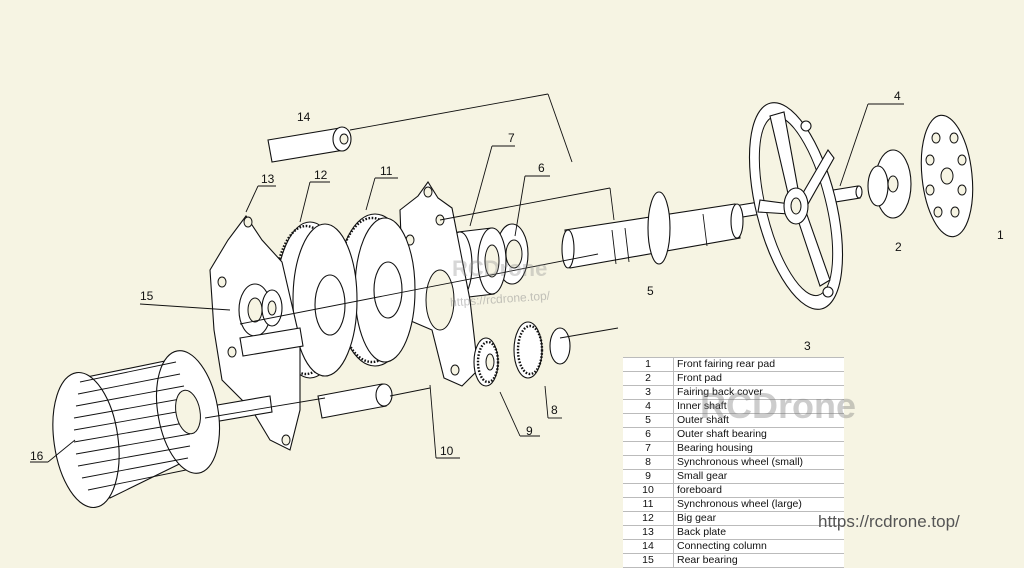 Image resolution: width=1024 pixels, height=568 pixels. I want to click on legend-number: 12, so click(648, 518).